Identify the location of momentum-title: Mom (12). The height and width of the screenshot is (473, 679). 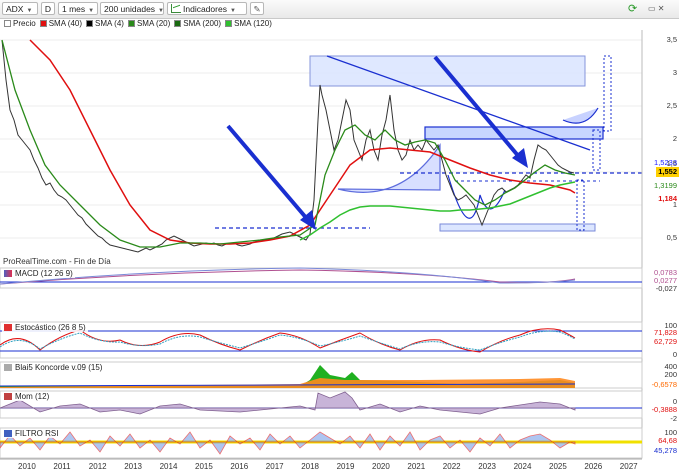
(27, 396).